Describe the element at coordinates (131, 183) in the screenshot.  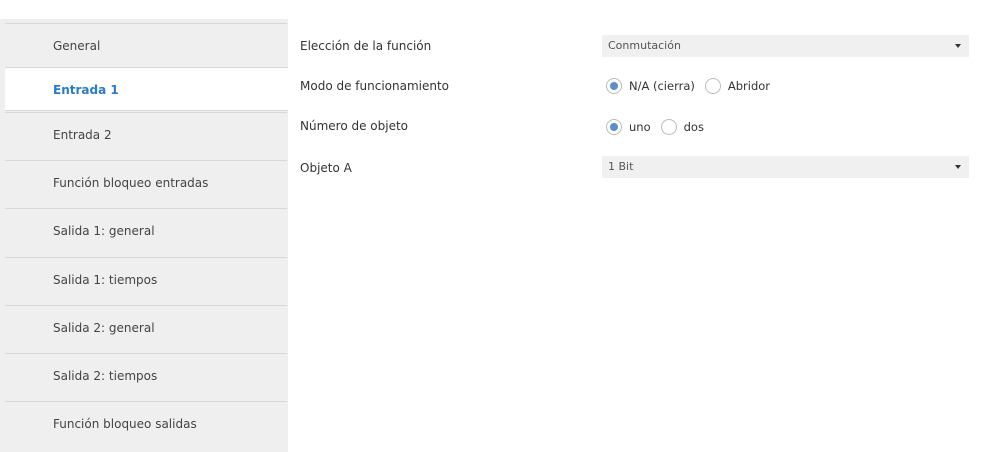
I see `sidebar-item-label: Función bloqueo entradas` at that location.